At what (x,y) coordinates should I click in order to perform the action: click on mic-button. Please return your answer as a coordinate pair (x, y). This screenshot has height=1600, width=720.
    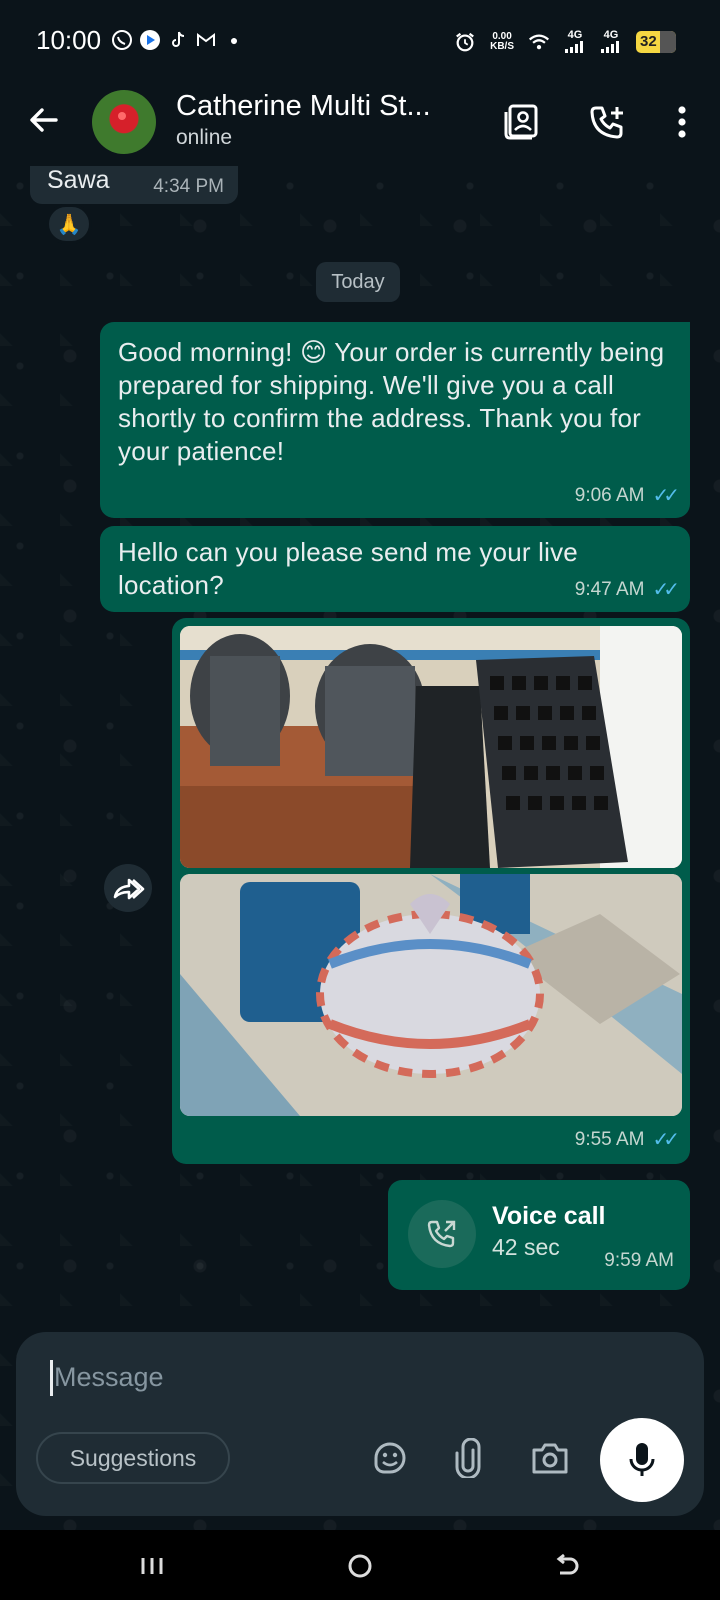
    Looking at the image, I should click on (642, 1460).